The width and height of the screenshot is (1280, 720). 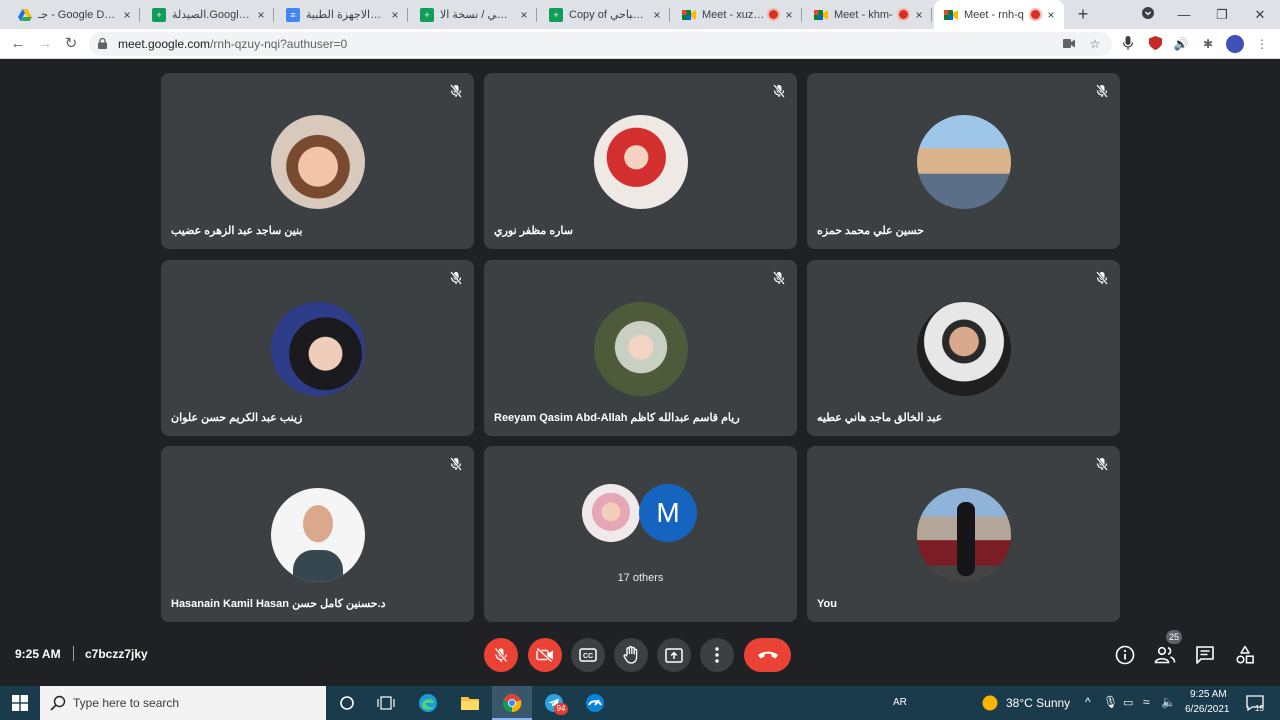 I want to click on speaker-icon: 🔊, so click(x=1181, y=44).